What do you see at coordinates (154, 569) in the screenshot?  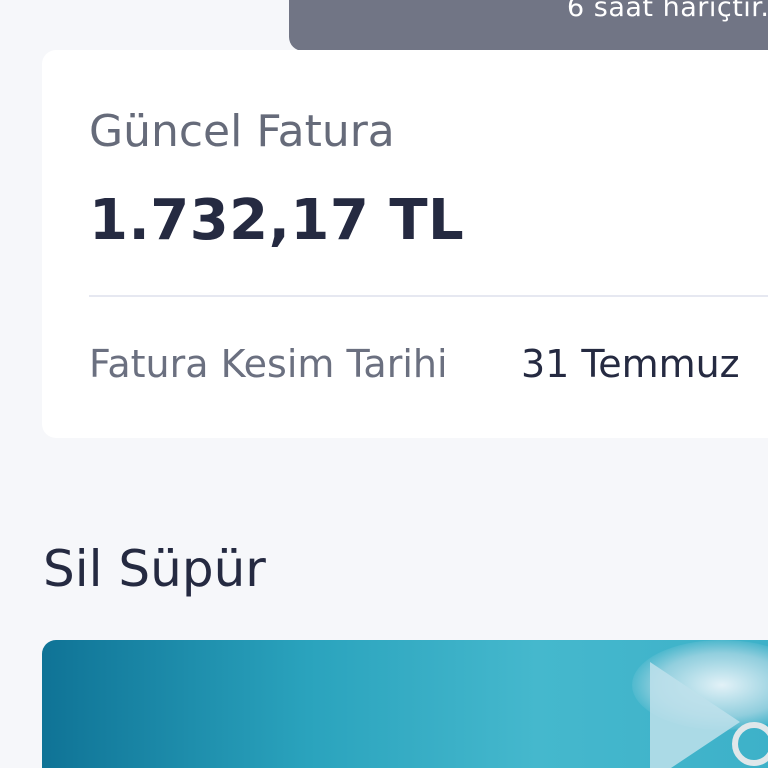 I see `section-title: Sil Süpür` at bounding box center [154, 569].